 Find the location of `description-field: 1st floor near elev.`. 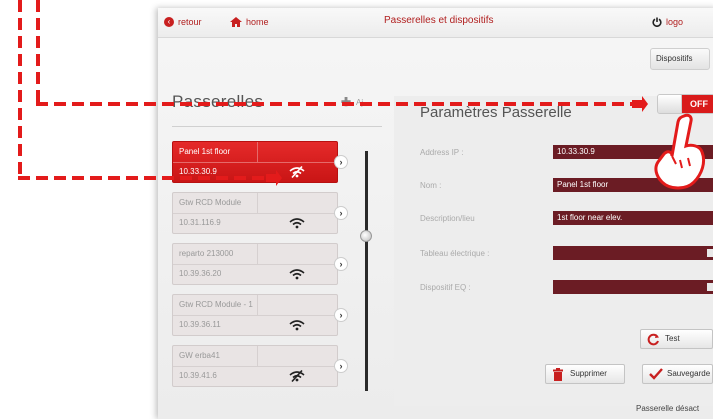

description-field: 1st floor near elev. is located at coordinates (633, 218).